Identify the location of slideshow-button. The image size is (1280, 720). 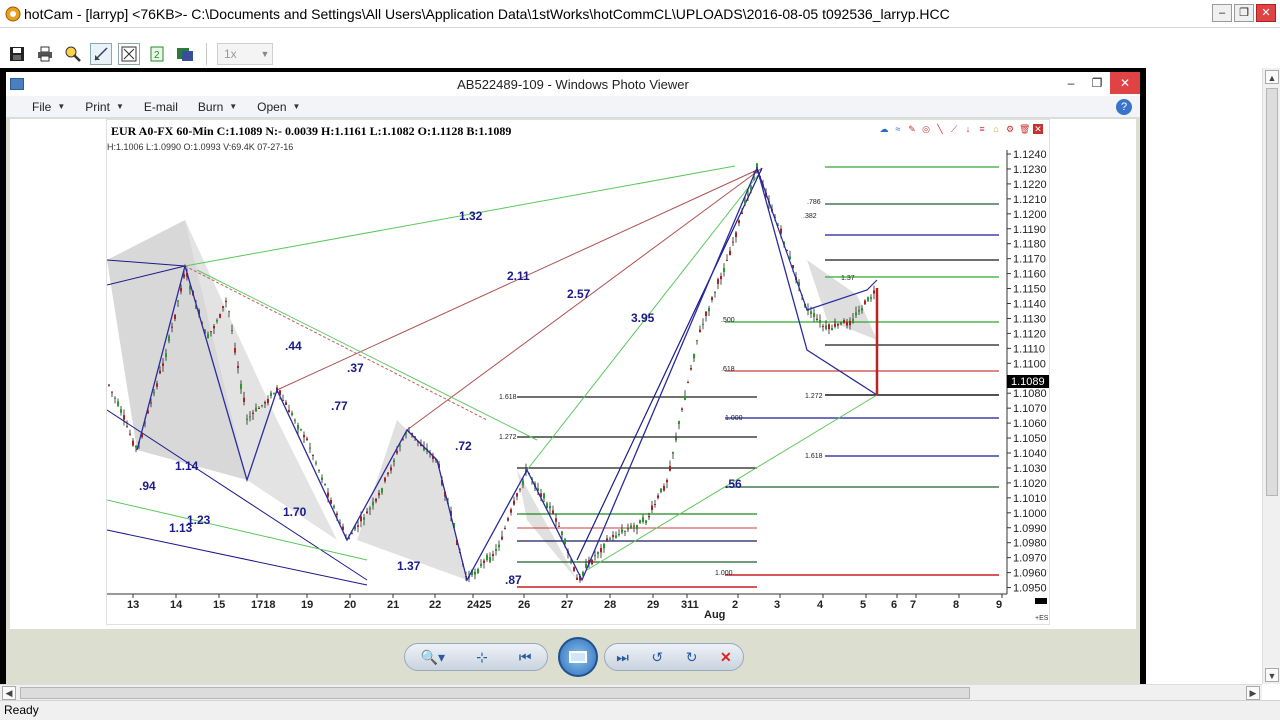
(578, 657).